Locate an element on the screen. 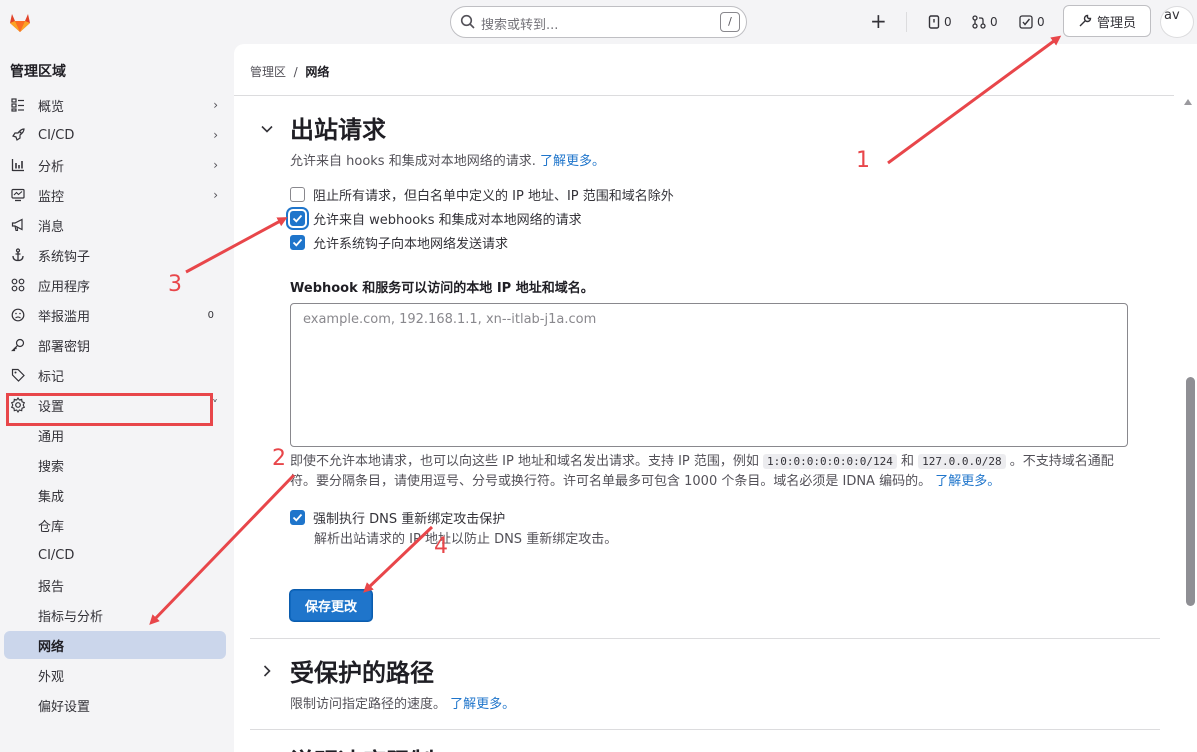 This screenshot has width=1197, height=752. allow-webhooks-local-checkbox is located at coordinates (297, 218).